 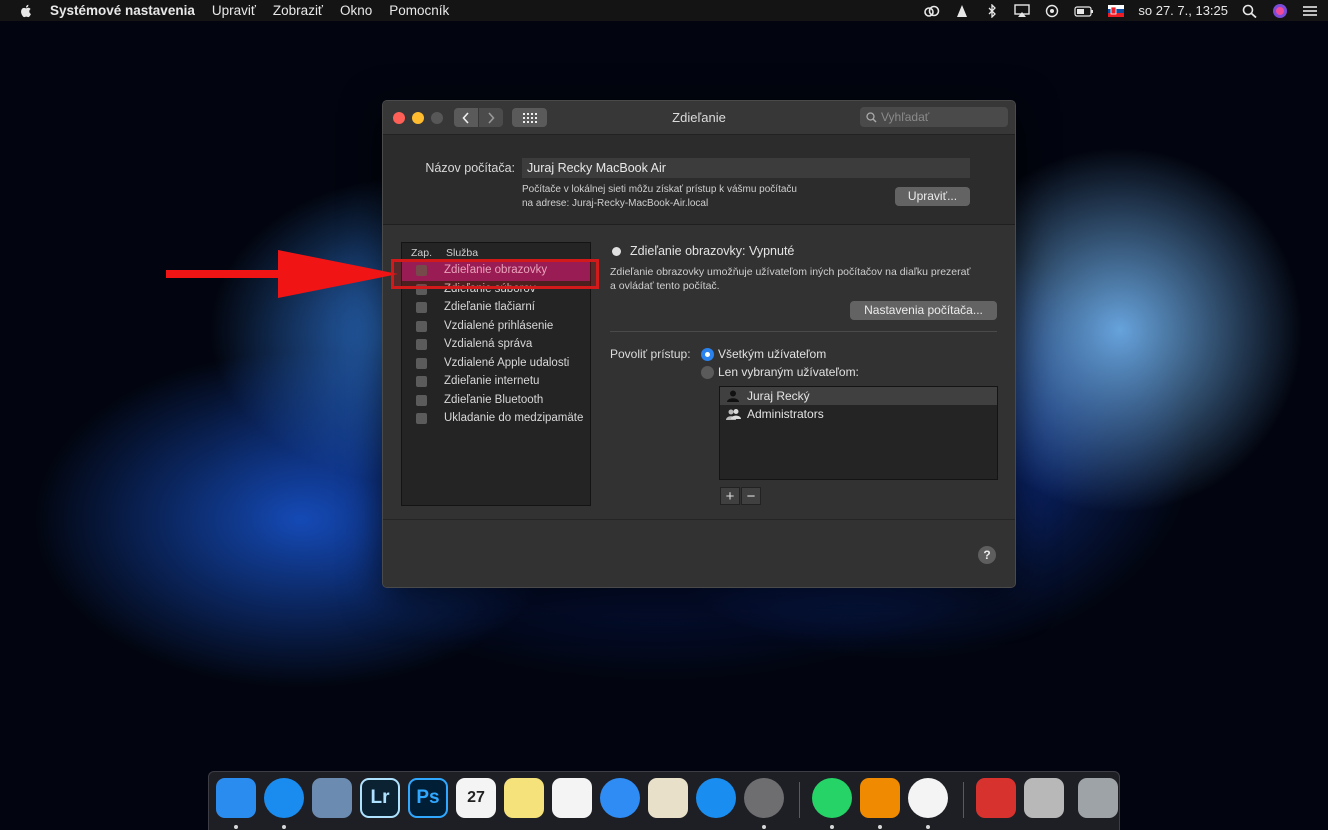 I want to click on menu-edit: Upraviť, so click(x=234, y=10).